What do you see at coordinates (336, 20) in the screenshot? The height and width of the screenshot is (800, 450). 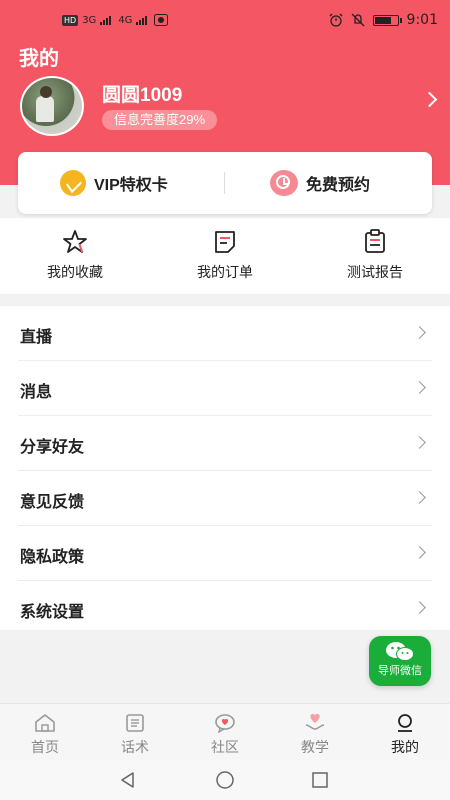 I see `alarm-icon` at bounding box center [336, 20].